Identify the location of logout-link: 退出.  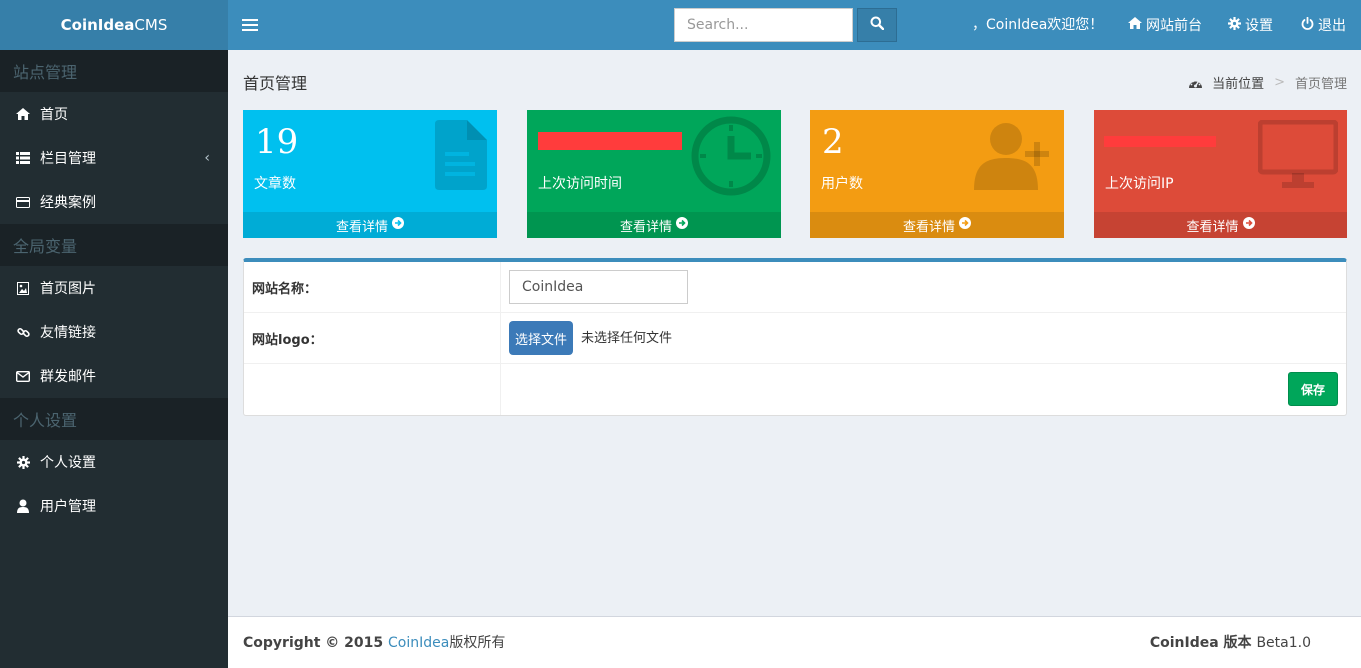
(1323, 25).